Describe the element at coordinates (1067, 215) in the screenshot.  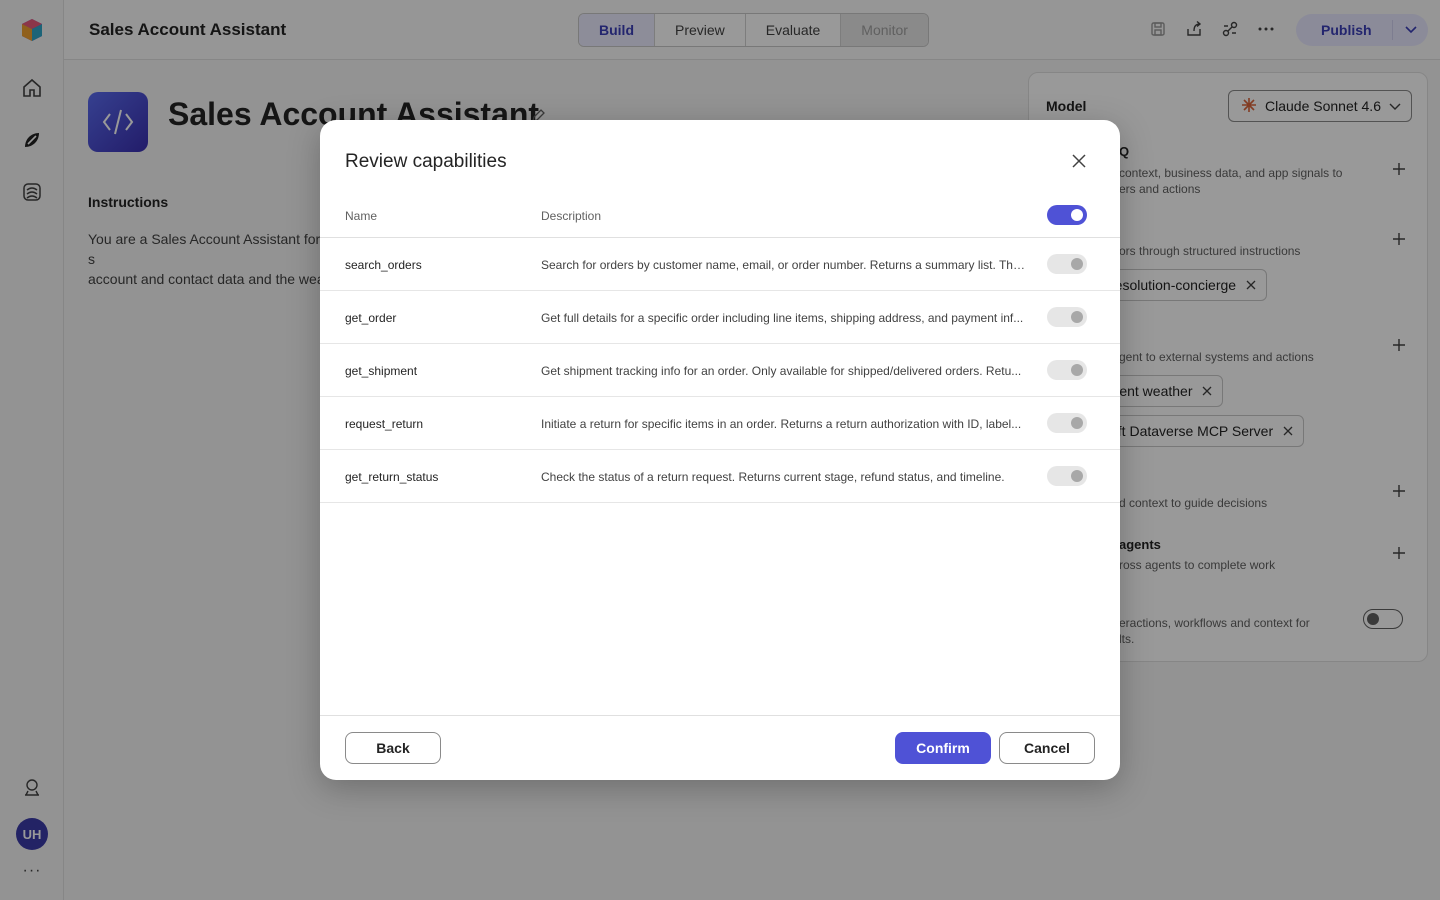
I see `select-all-toggle` at that location.